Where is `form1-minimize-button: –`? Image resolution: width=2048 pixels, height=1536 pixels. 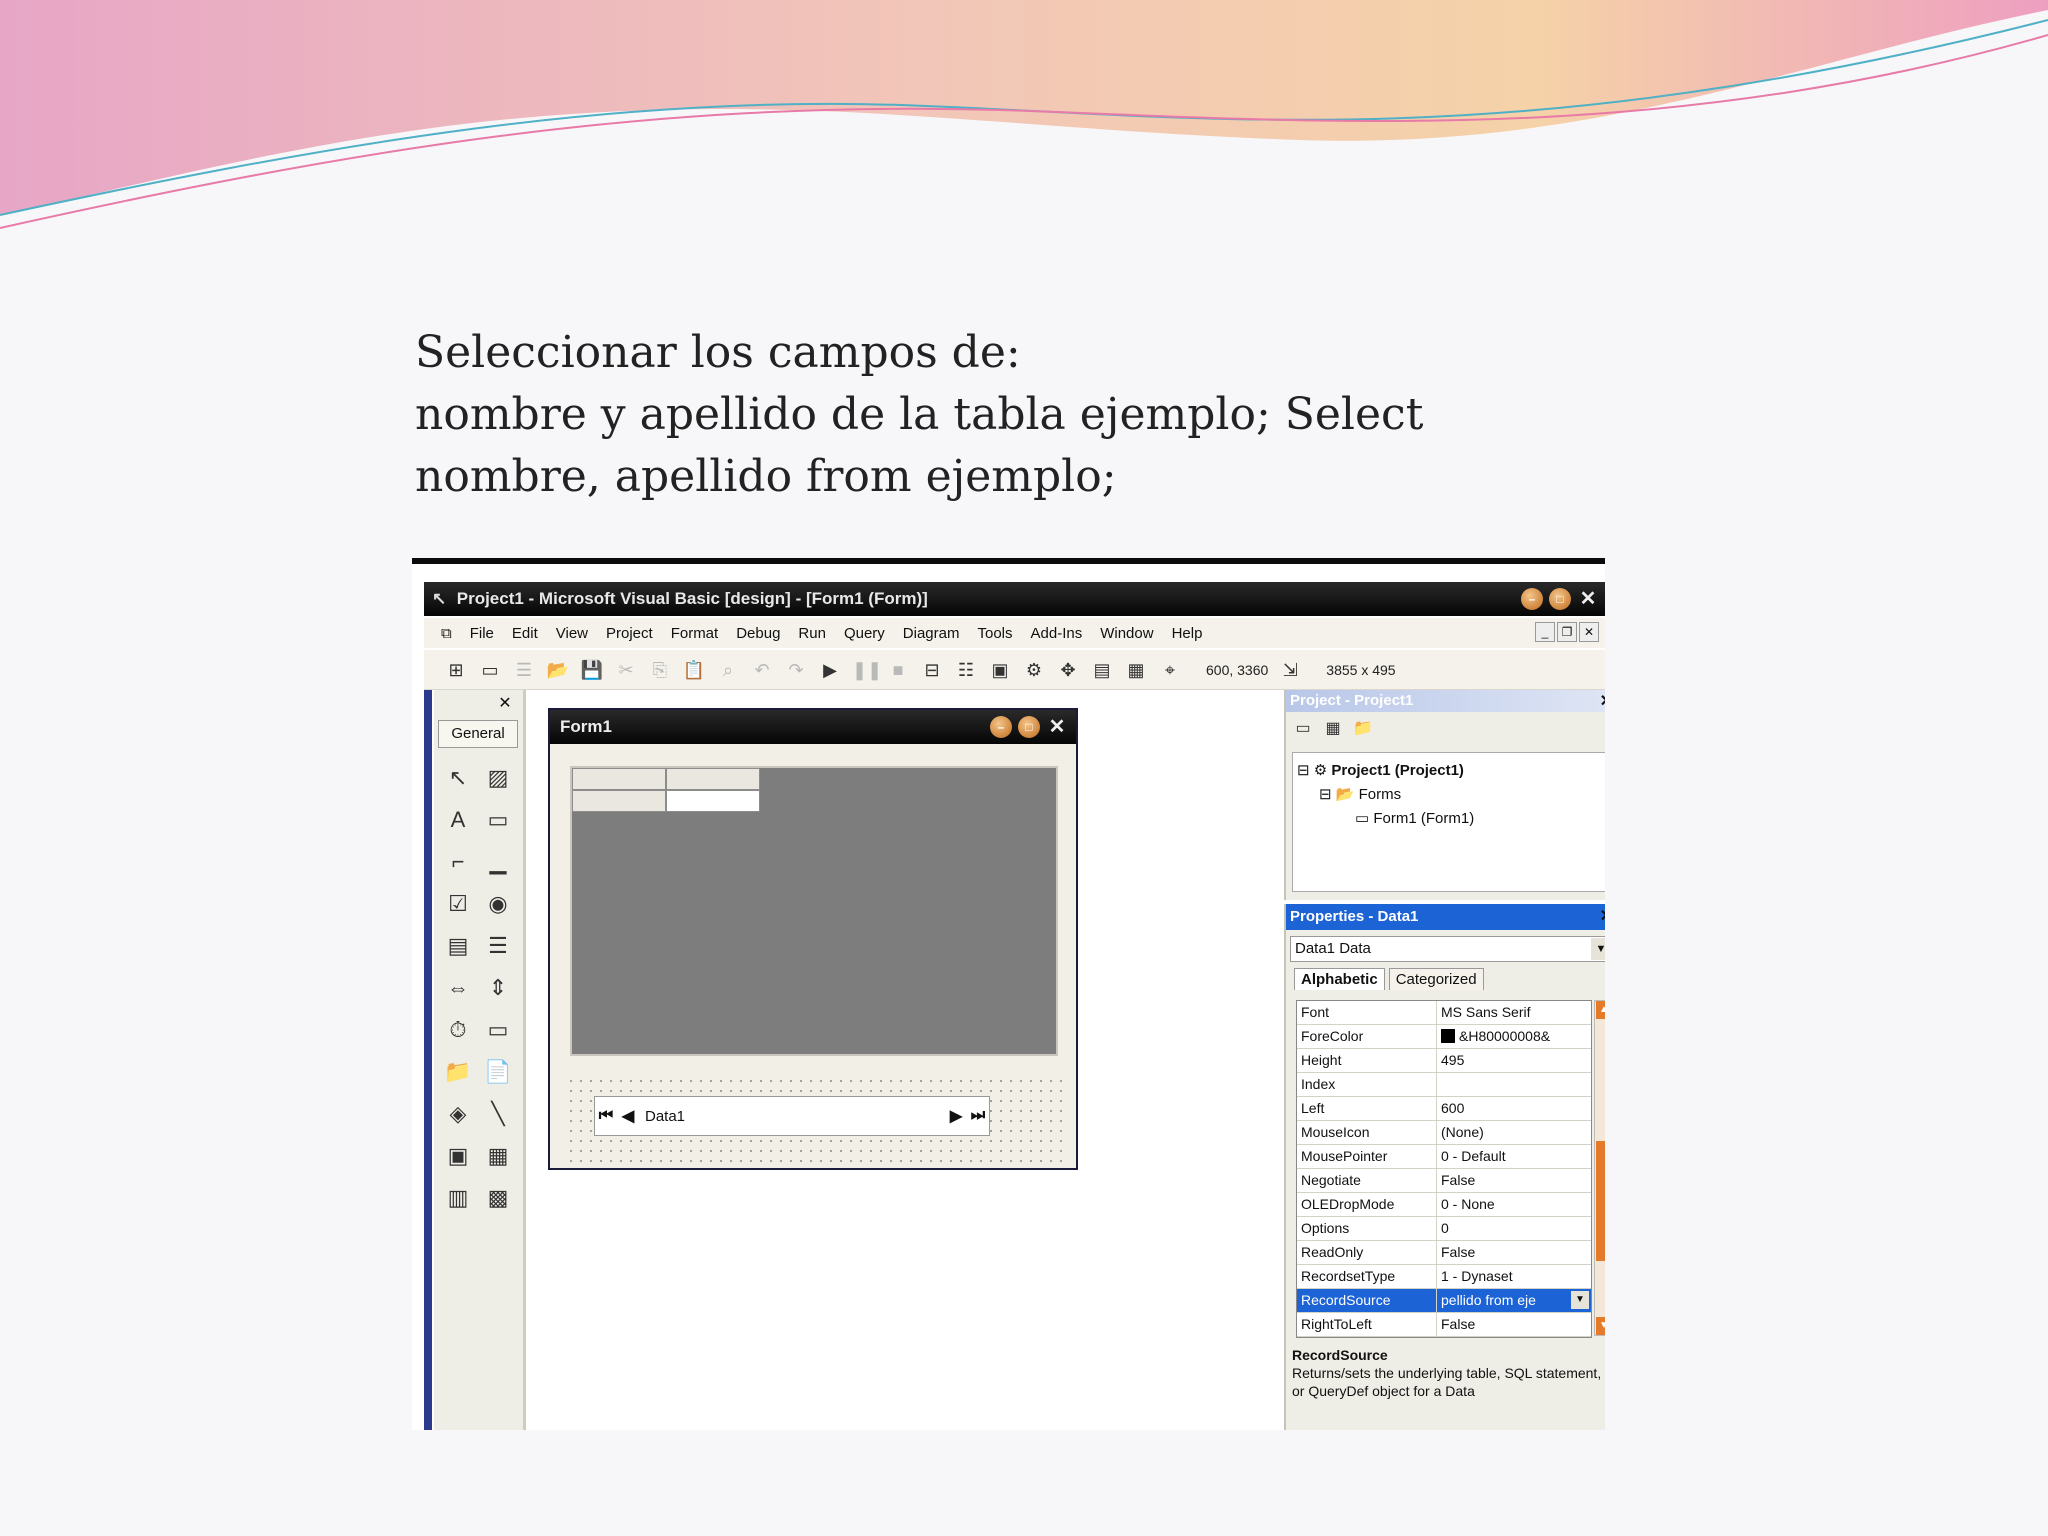 form1-minimize-button: – is located at coordinates (1001, 727).